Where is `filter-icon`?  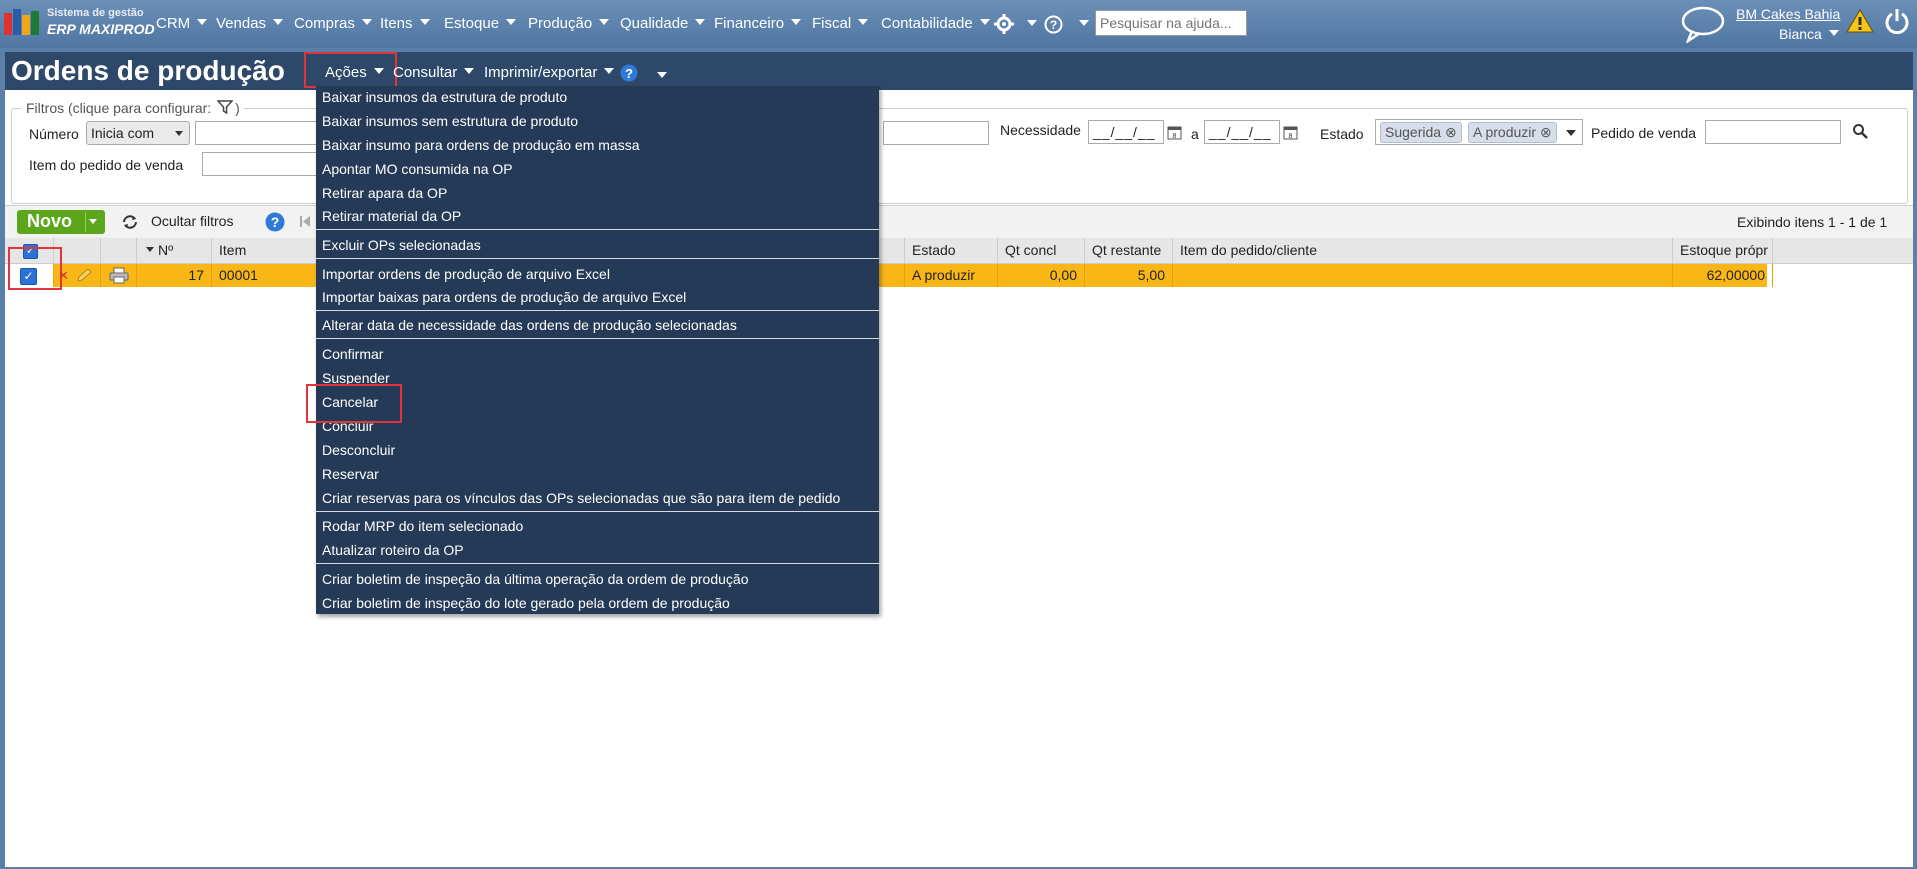
filter-icon is located at coordinates (225, 107).